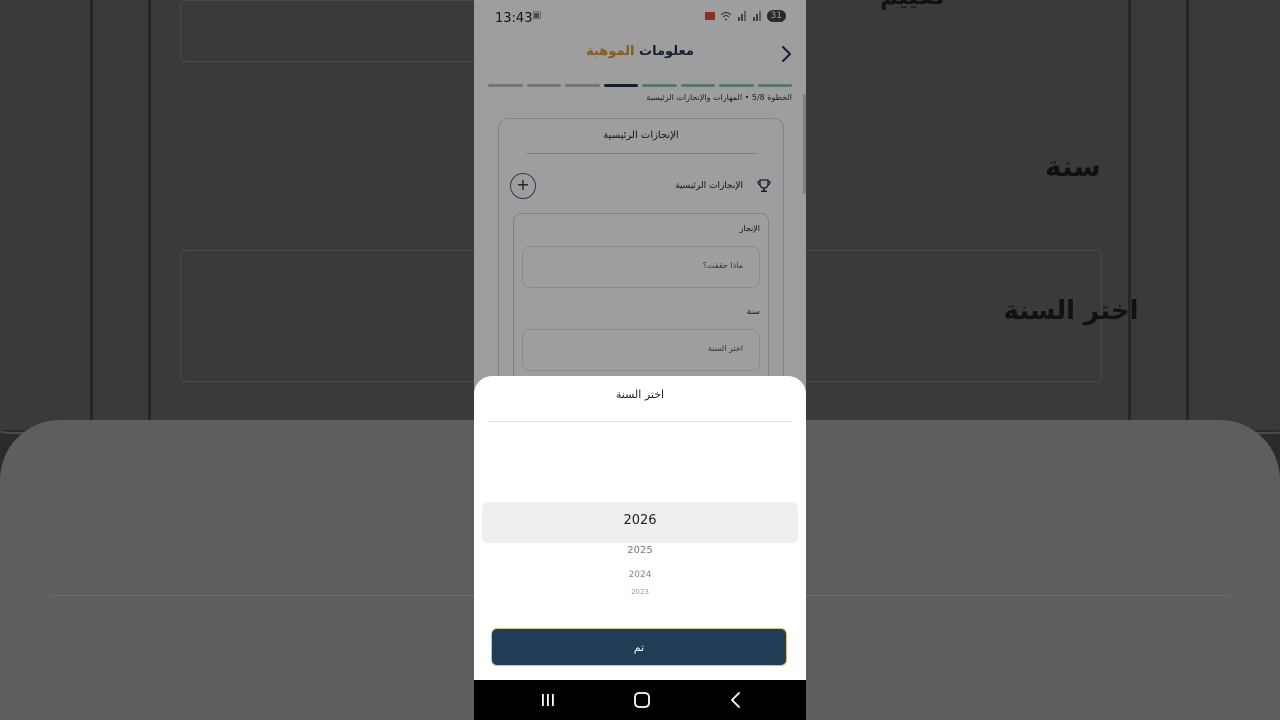  What do you see at coordinates (912, 5) in the screenshot?
I see `bg-text-top: تقييم` at bounding box center [912, 5].